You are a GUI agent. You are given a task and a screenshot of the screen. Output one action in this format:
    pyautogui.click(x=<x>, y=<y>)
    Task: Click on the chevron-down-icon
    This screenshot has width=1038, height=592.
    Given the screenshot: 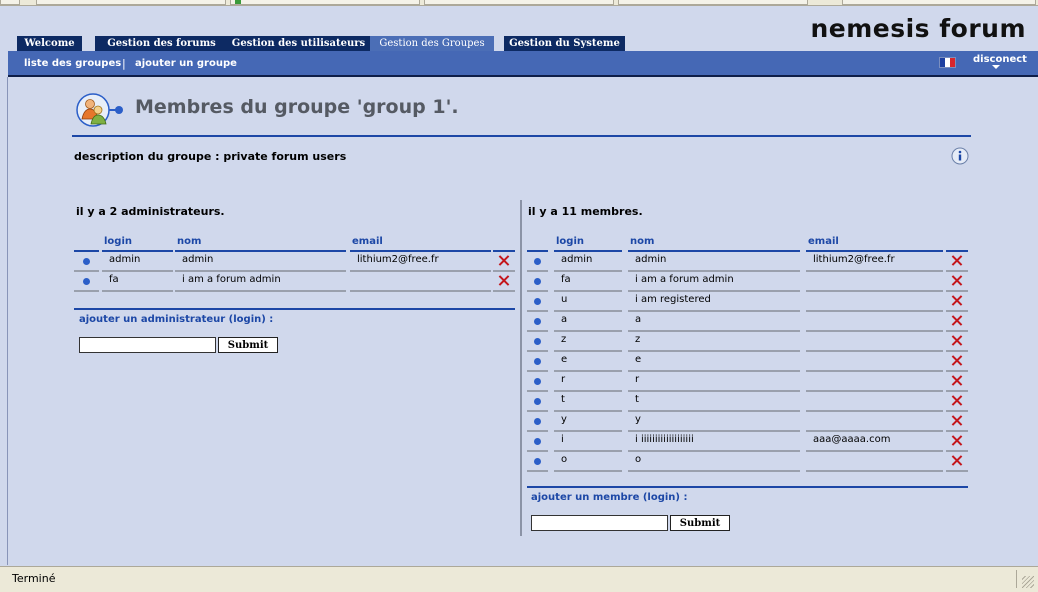 What is the action you would take?
    pyautogui.click(x=996, y=67)
    